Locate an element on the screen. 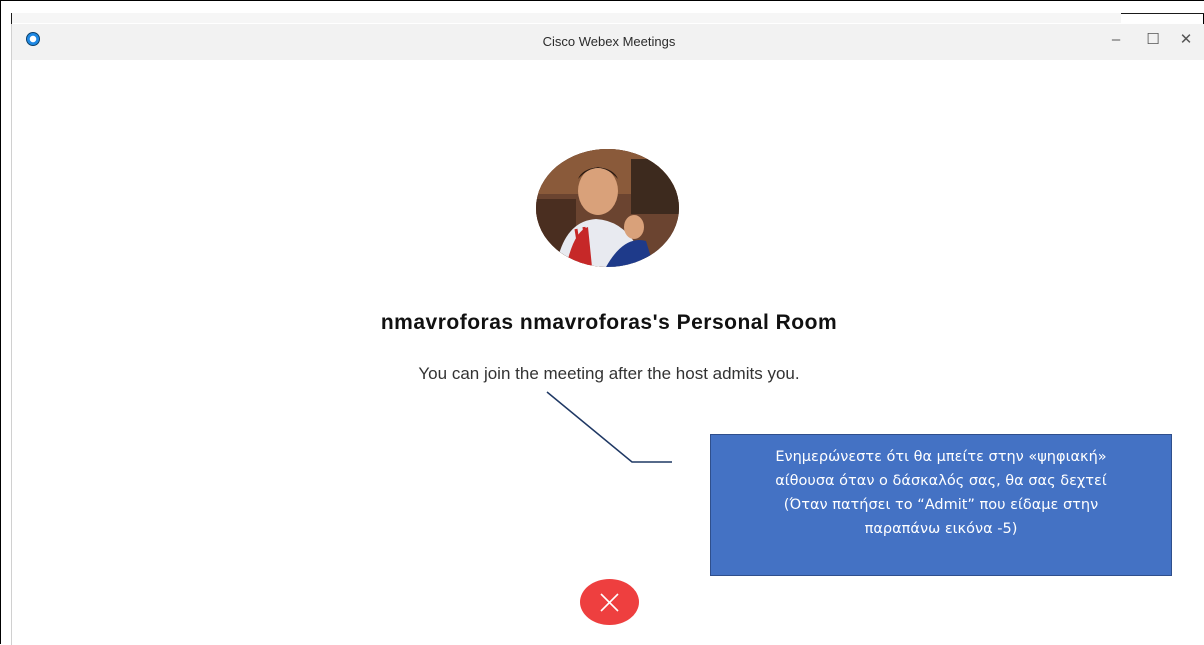 Image resolution: width=1204 pixels, height=645 pixels. minimize-button: – is located at coordinates (1116, 40).